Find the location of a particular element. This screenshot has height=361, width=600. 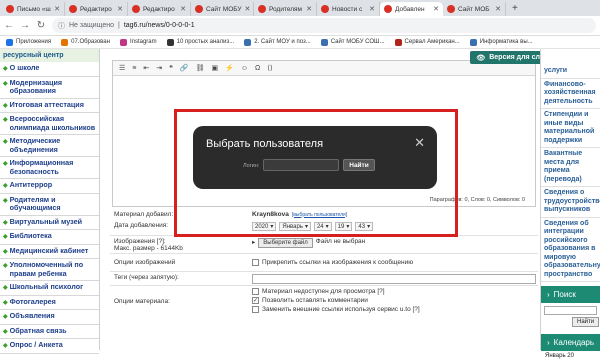

sidebar-item: ◆ Информационная безопасность is located at coordinates (49, 168).